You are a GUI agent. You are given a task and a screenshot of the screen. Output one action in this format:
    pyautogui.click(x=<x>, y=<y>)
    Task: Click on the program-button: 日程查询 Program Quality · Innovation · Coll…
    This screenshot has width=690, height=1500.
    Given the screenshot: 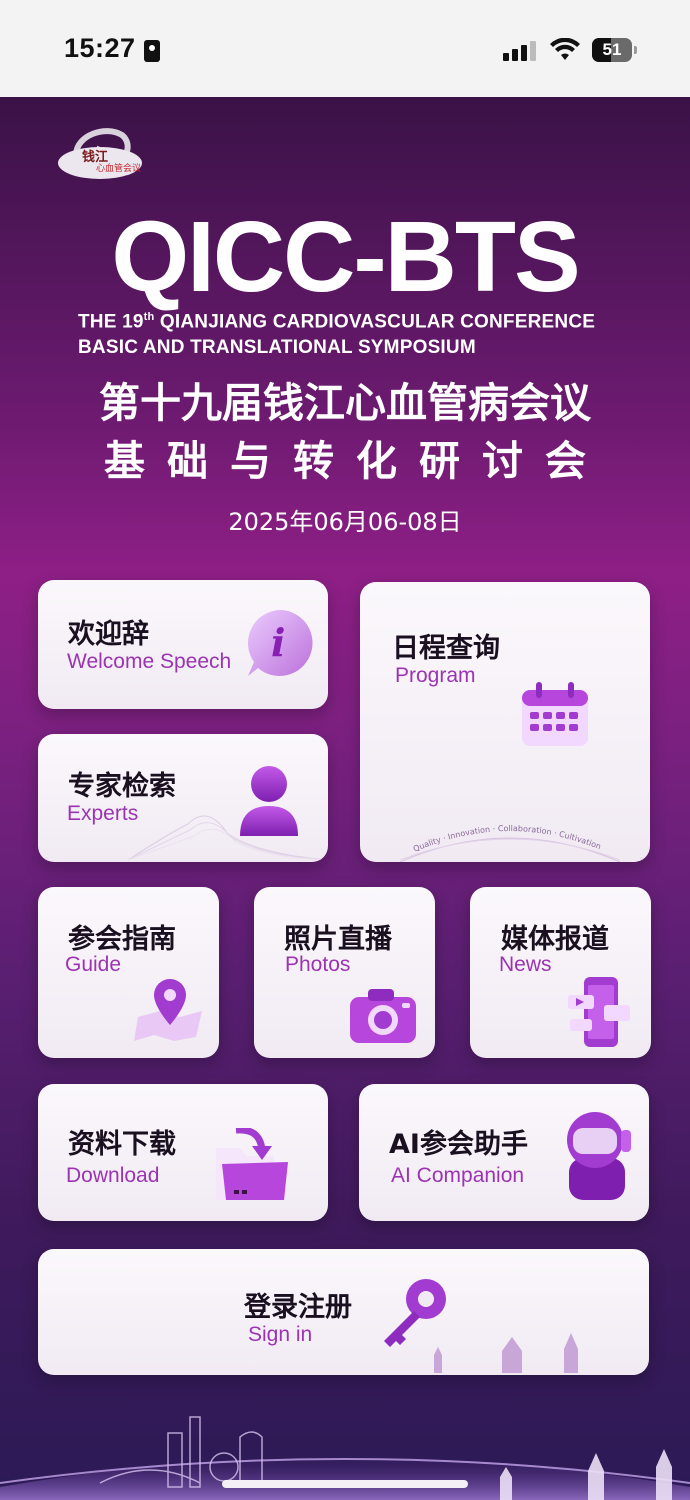 What is the action you would take?
    pyautogui.click(x=505, y=722)
    